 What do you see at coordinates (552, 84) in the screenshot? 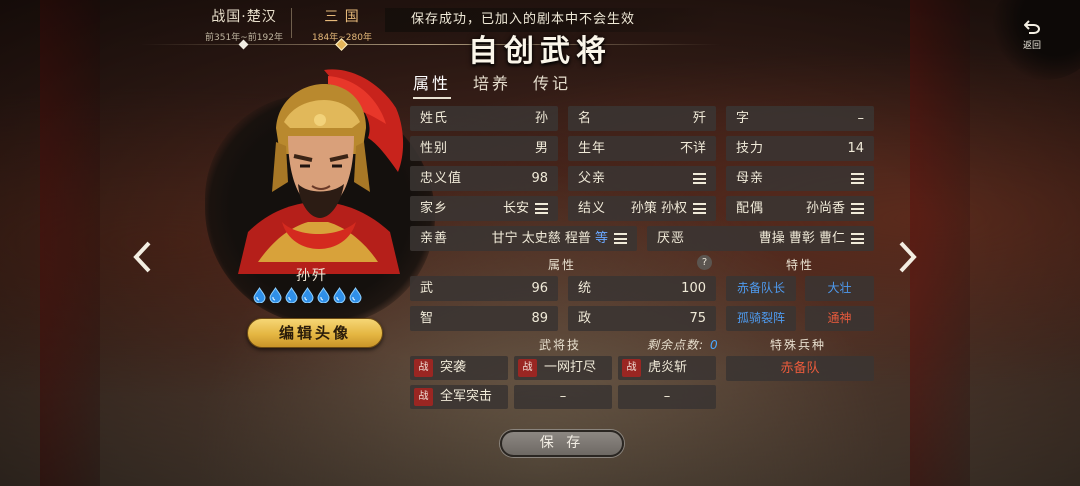
I see `tab-biography: 传记` at bounding box center [552, 84].